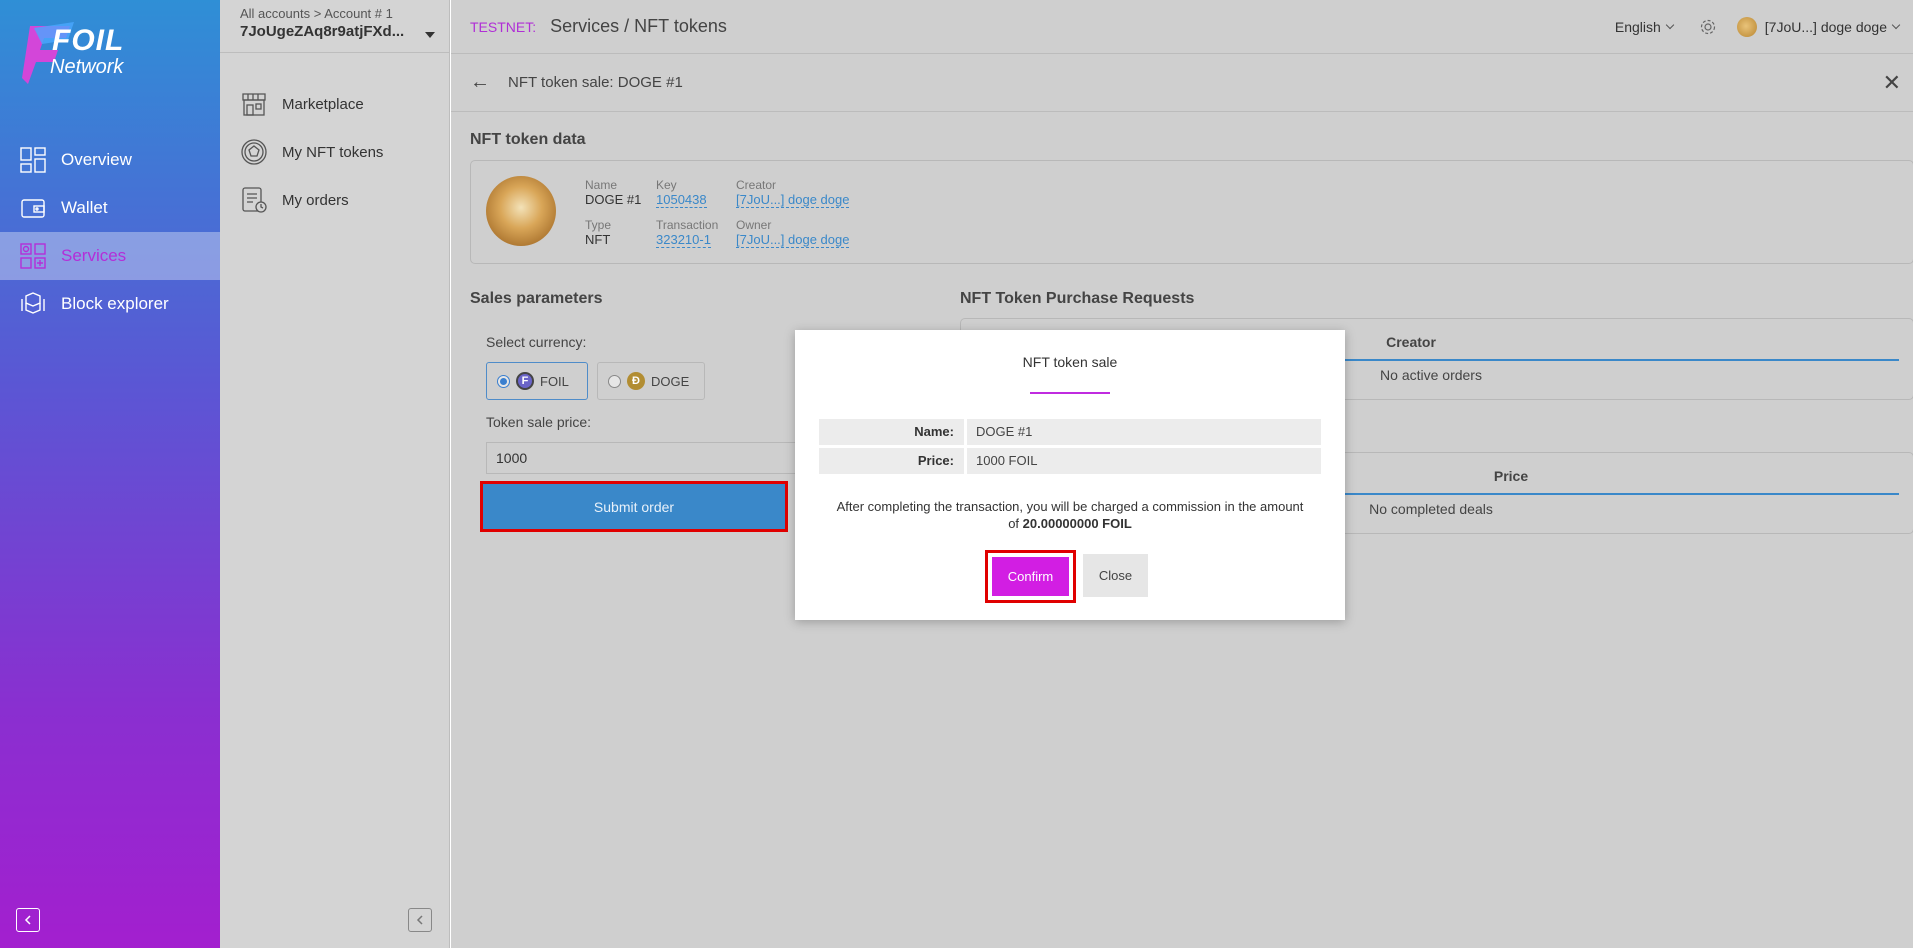 This screenshot has height=948, width=1913. Describe the element at coordinates (1070, 393) in the screenshot. I see `title-underline` at that location.